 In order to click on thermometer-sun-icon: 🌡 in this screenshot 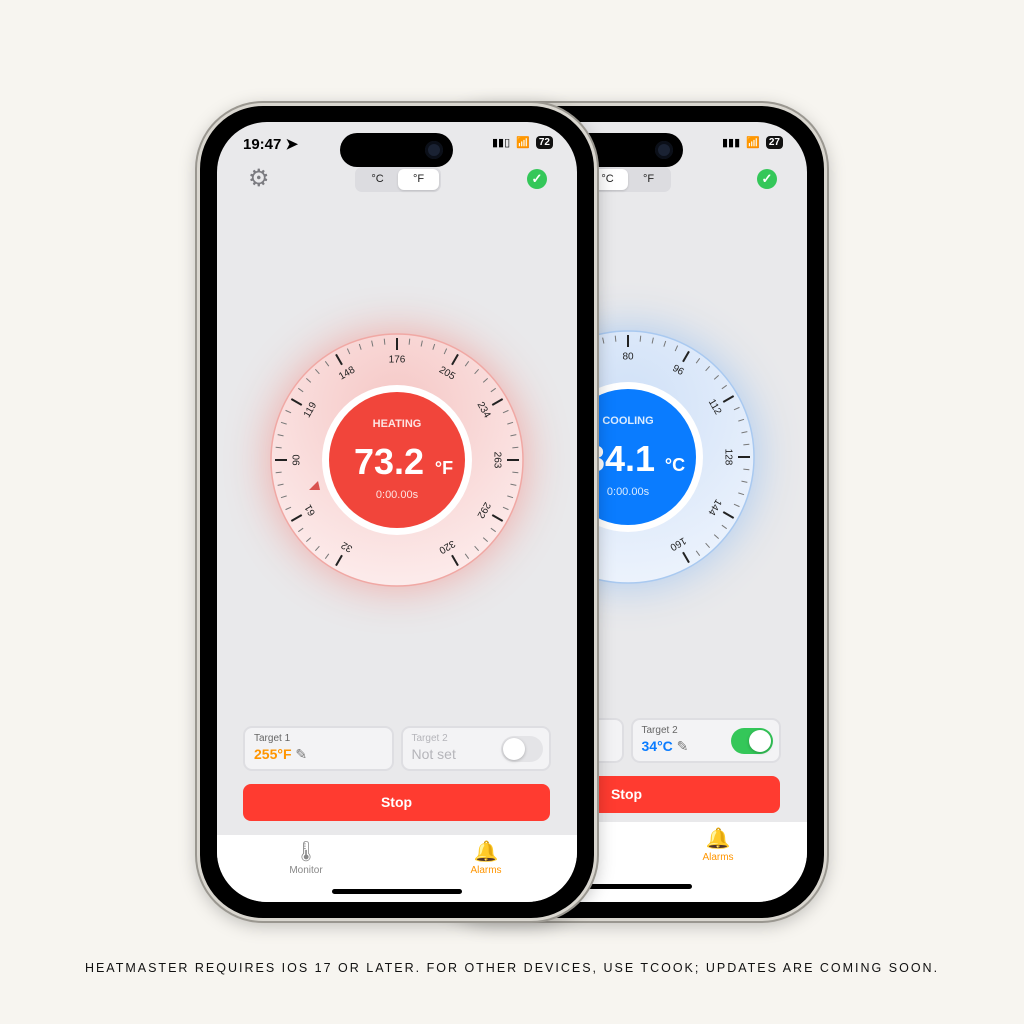, I will do `click(306, 852)`.